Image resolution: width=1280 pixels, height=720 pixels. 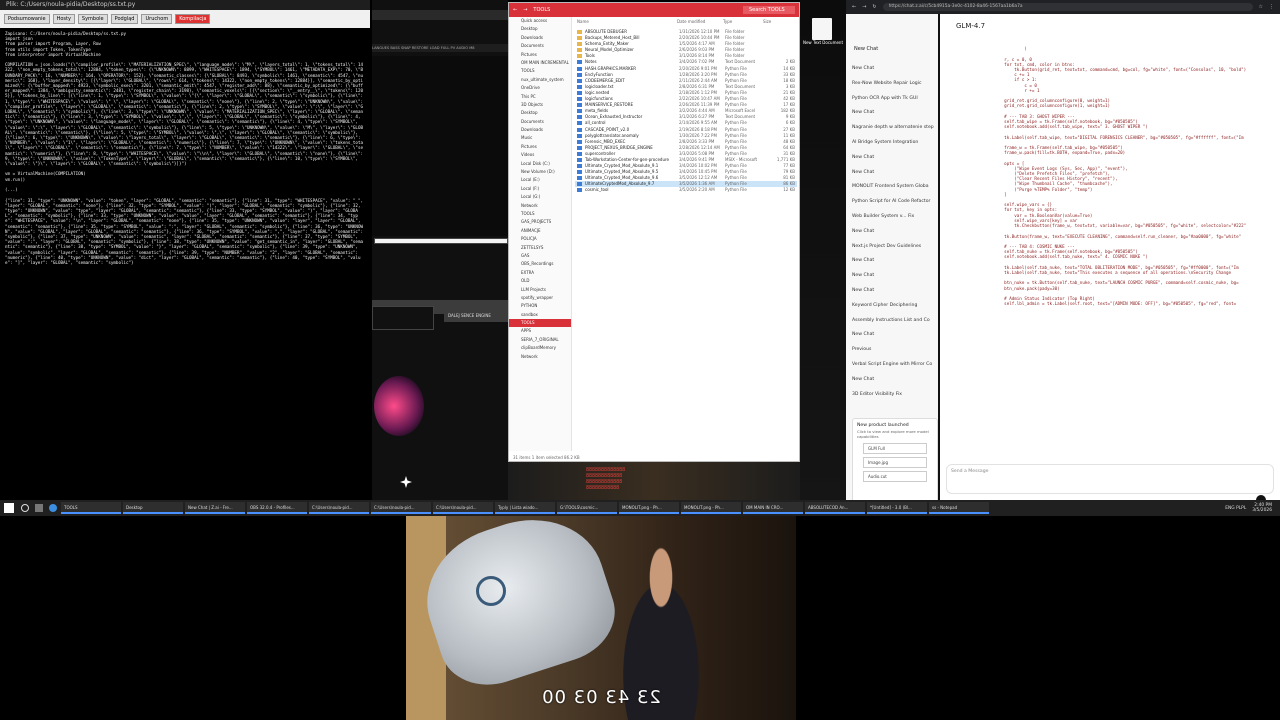 I want to click on chat-history-item: Previous, so click(x=892, y=350).